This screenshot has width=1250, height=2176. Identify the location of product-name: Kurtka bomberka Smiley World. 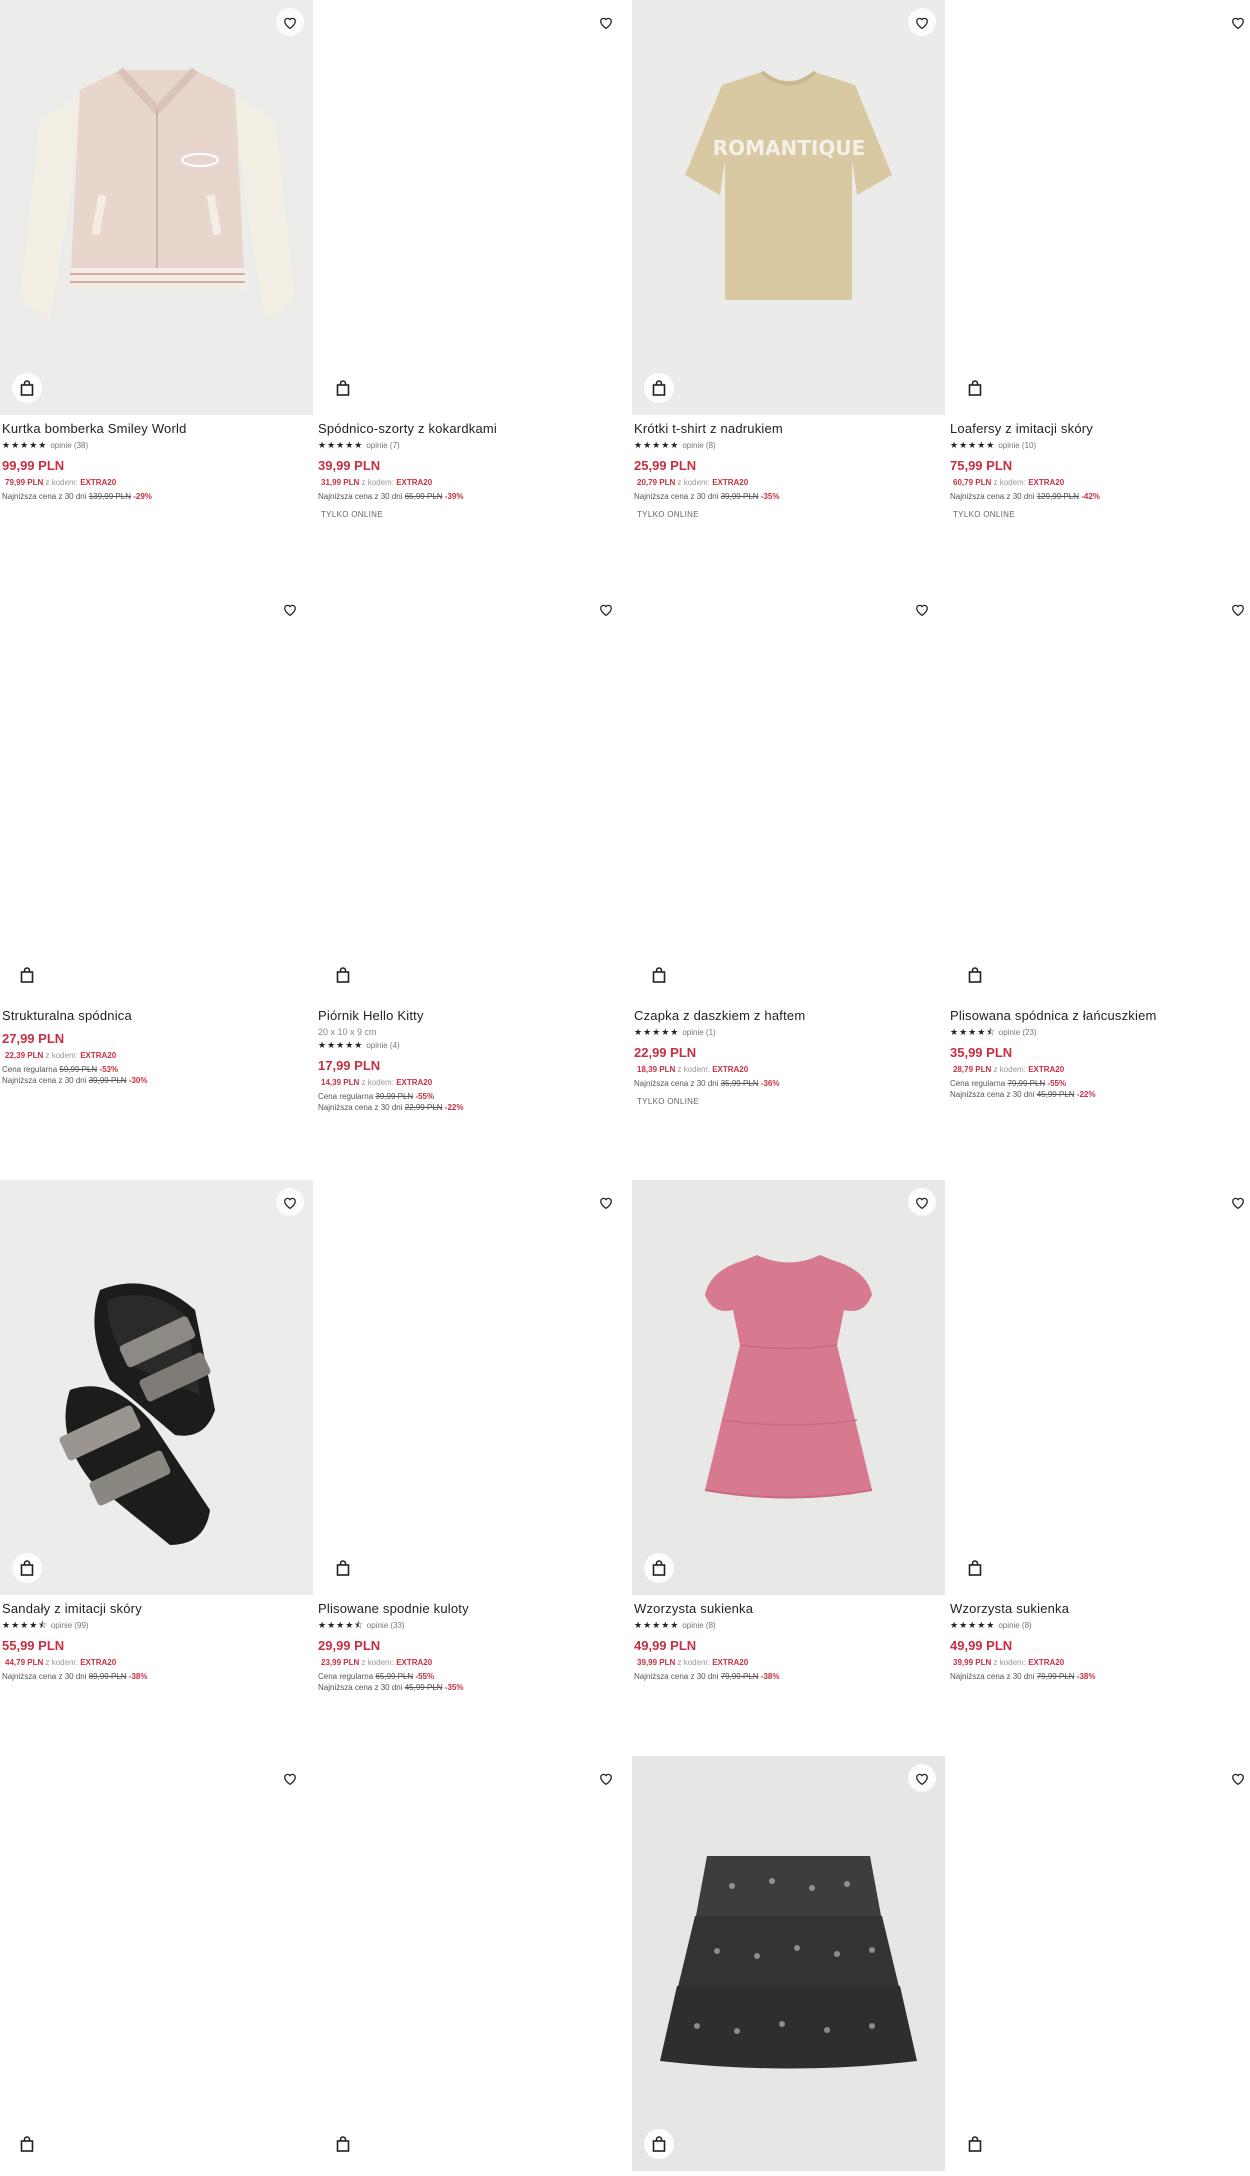
(156, 429).